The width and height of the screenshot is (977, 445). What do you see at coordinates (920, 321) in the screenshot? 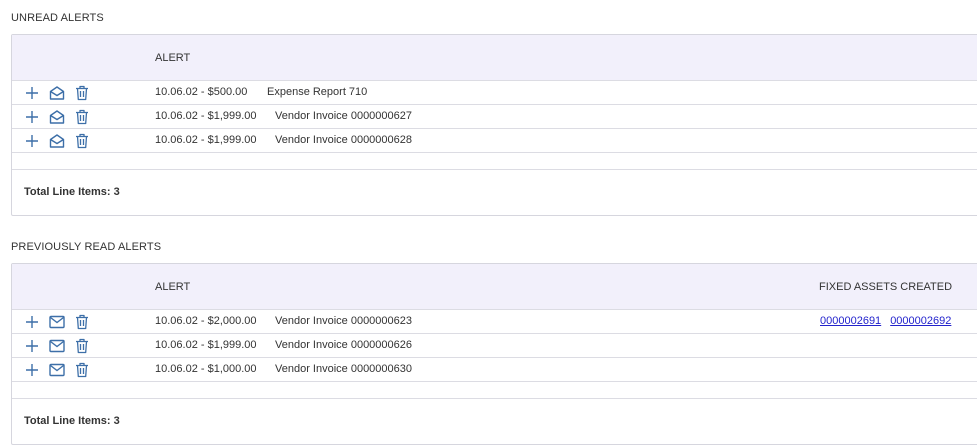
I see `asset-link: 0000002692` at bounding box center [920, 321].